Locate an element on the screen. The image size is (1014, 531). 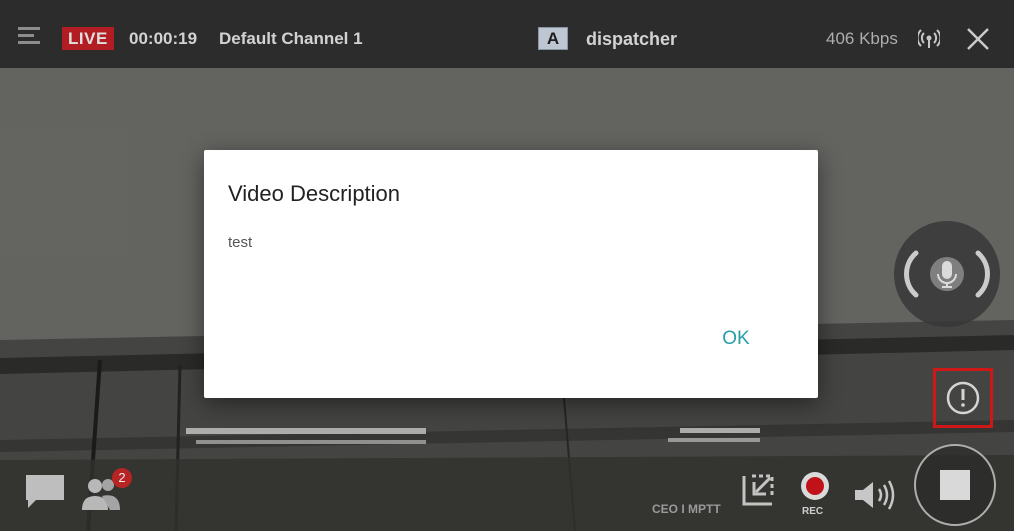
dialog-title: Video Description is located at coordinates (314, 193).